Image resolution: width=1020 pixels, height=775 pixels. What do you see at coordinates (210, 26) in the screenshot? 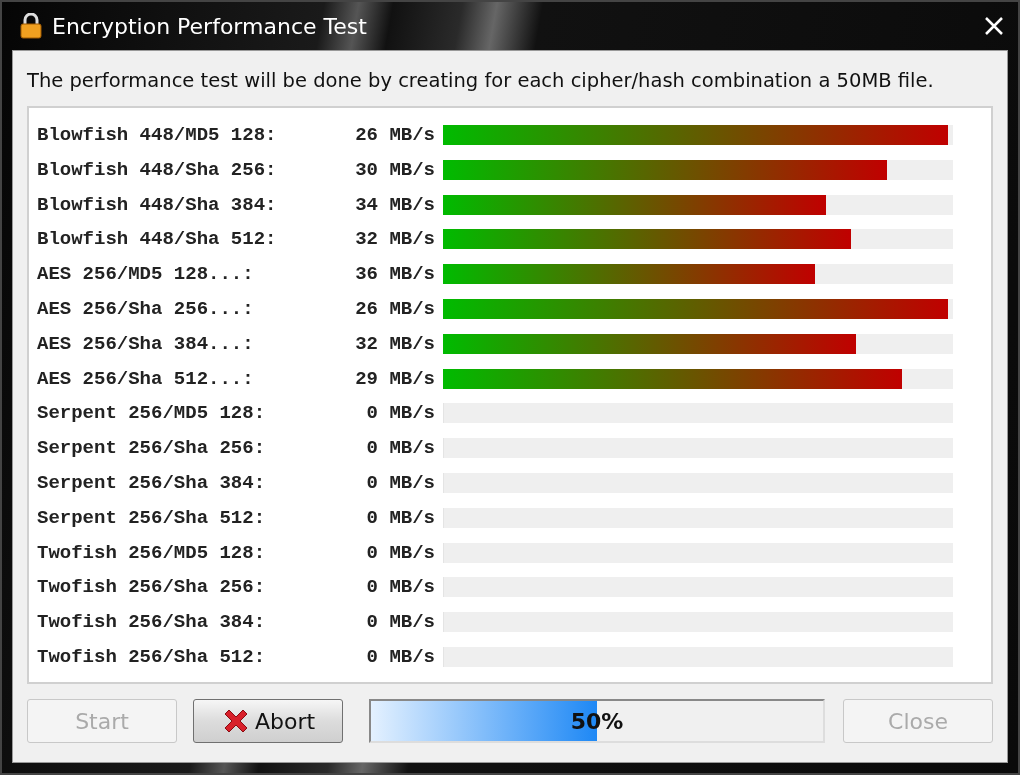
I see `window-title: Encryption Performance Test` at bounding box center [210, 26].